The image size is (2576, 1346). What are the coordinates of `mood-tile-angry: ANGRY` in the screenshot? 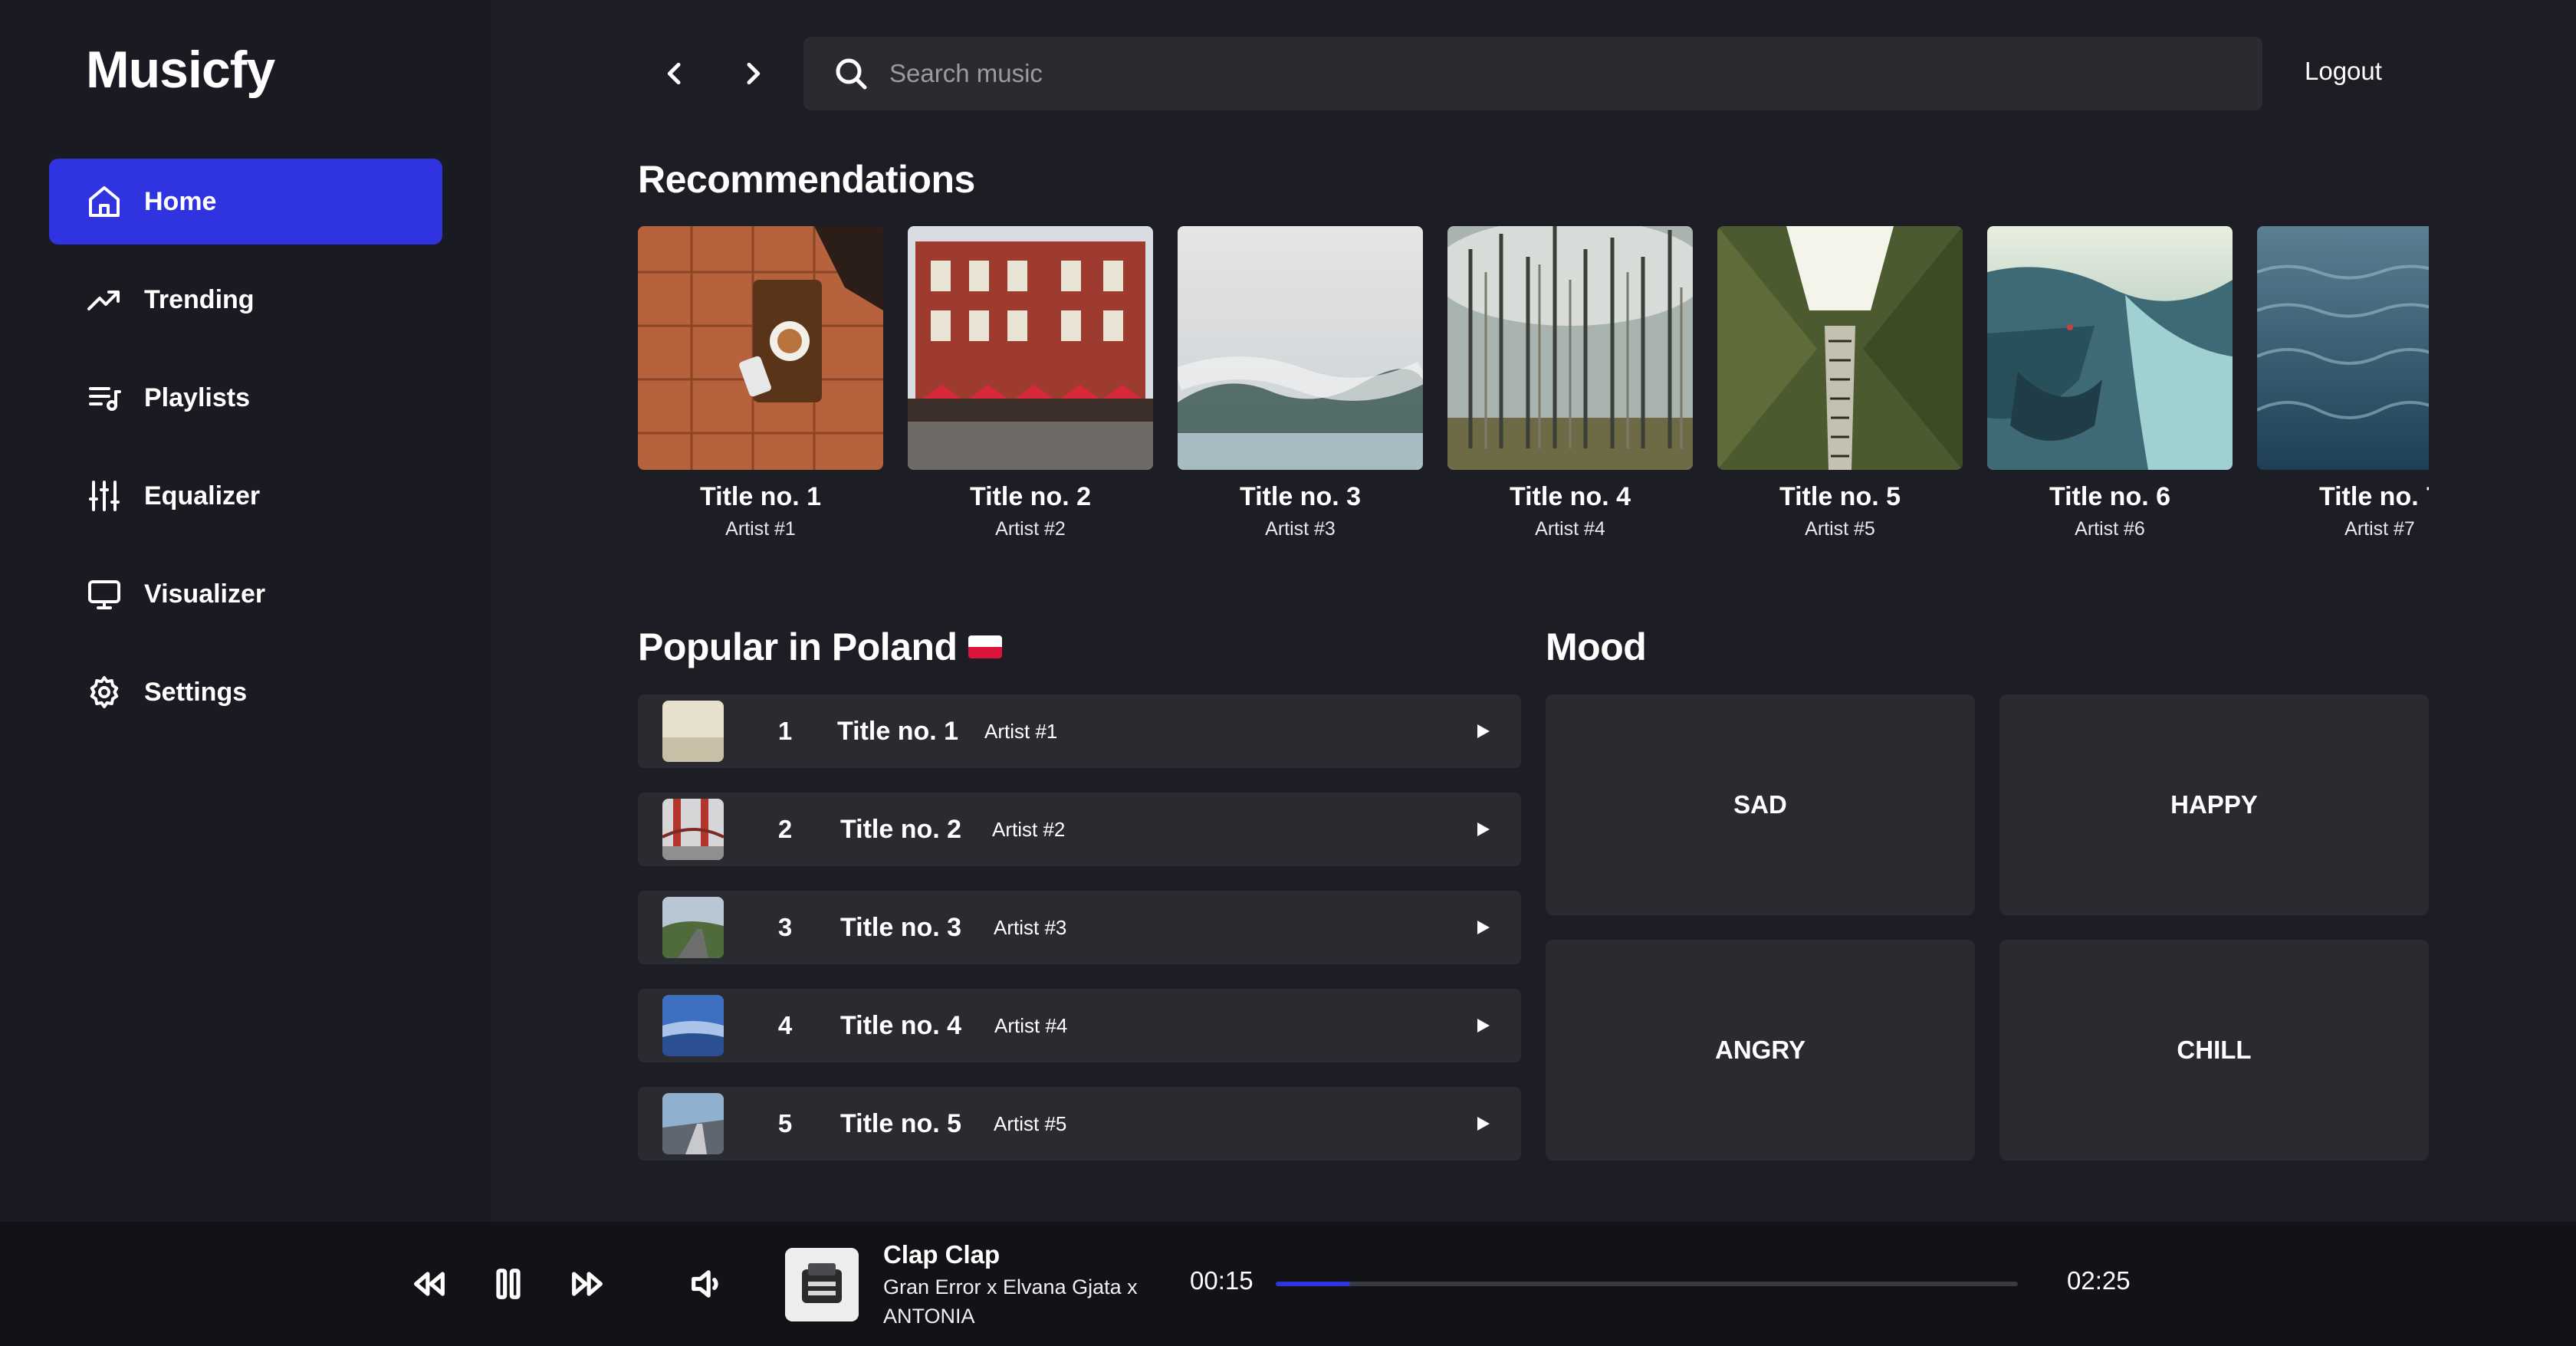 It's located at (1761, 1050).